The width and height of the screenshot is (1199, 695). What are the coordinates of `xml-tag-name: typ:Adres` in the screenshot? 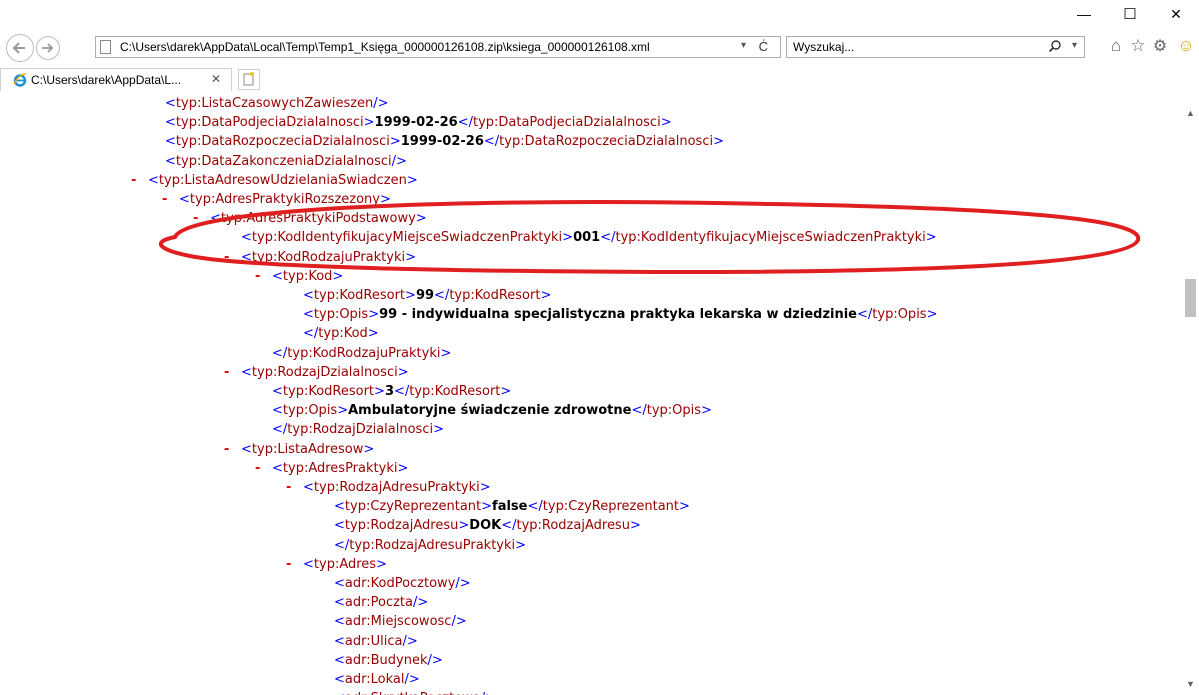 It's located at (345, 564).